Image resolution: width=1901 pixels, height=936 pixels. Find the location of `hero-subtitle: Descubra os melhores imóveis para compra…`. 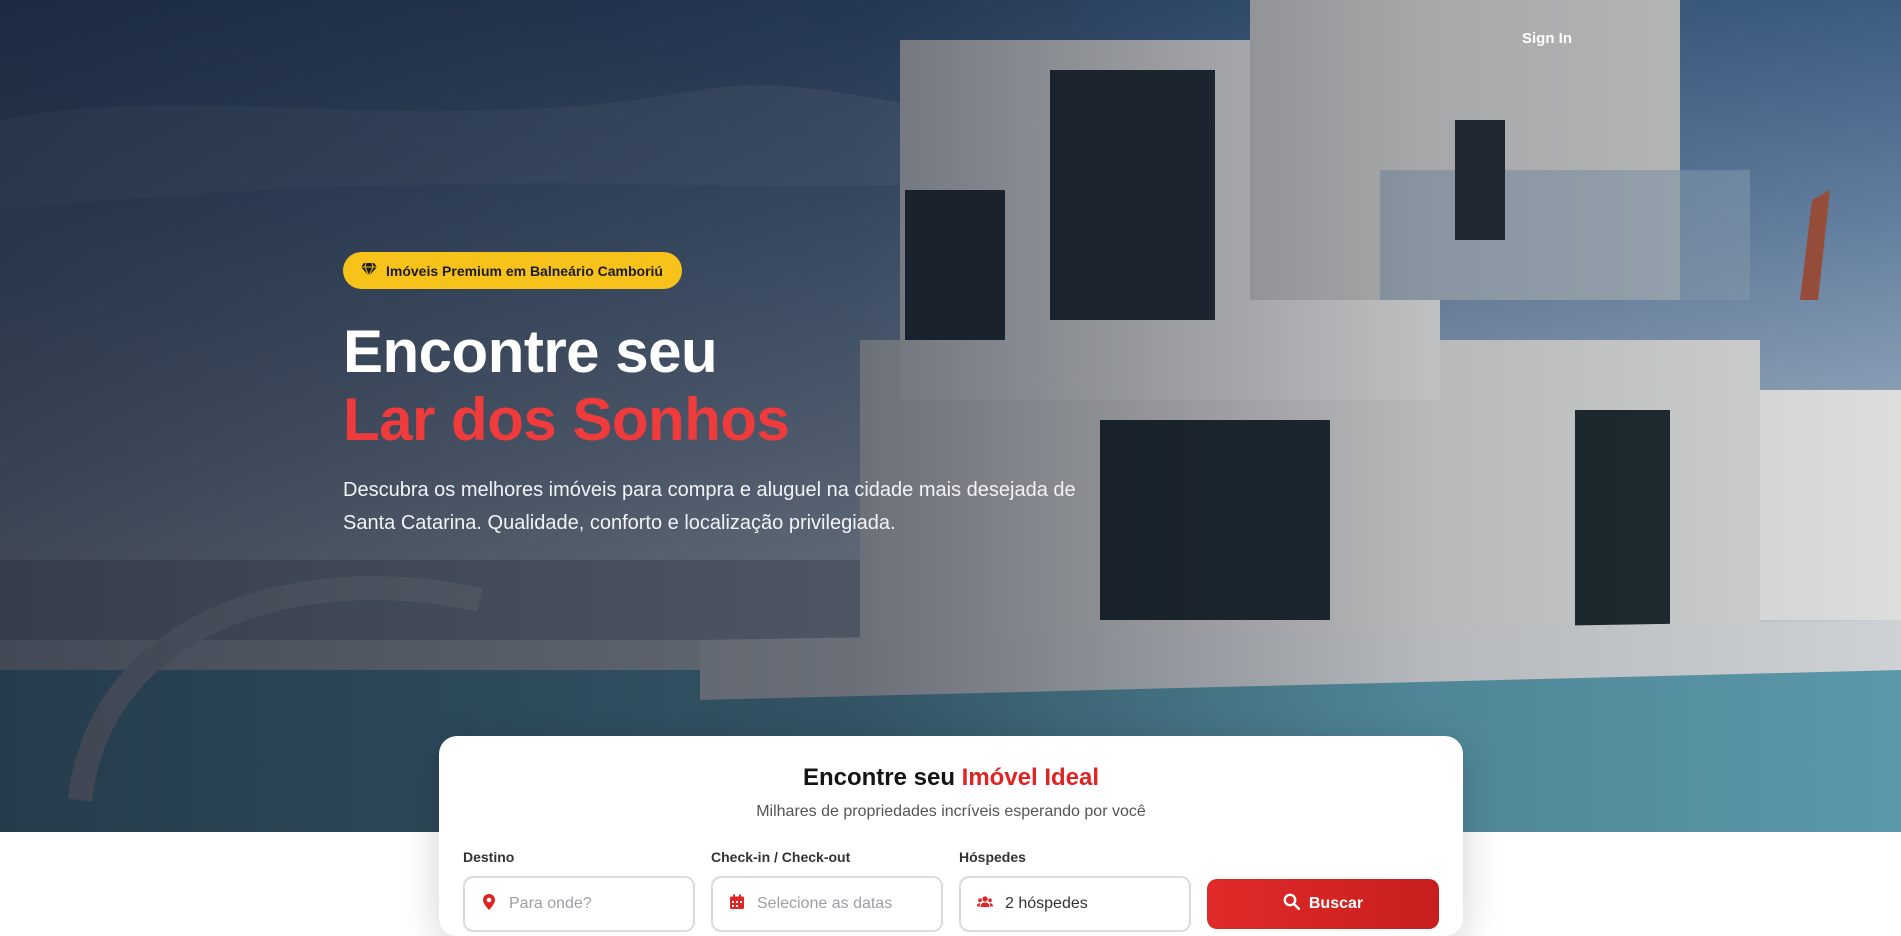

hero-subtitle: Descubra os melhores imóveis para compra… is located at coordinates (709, 506).